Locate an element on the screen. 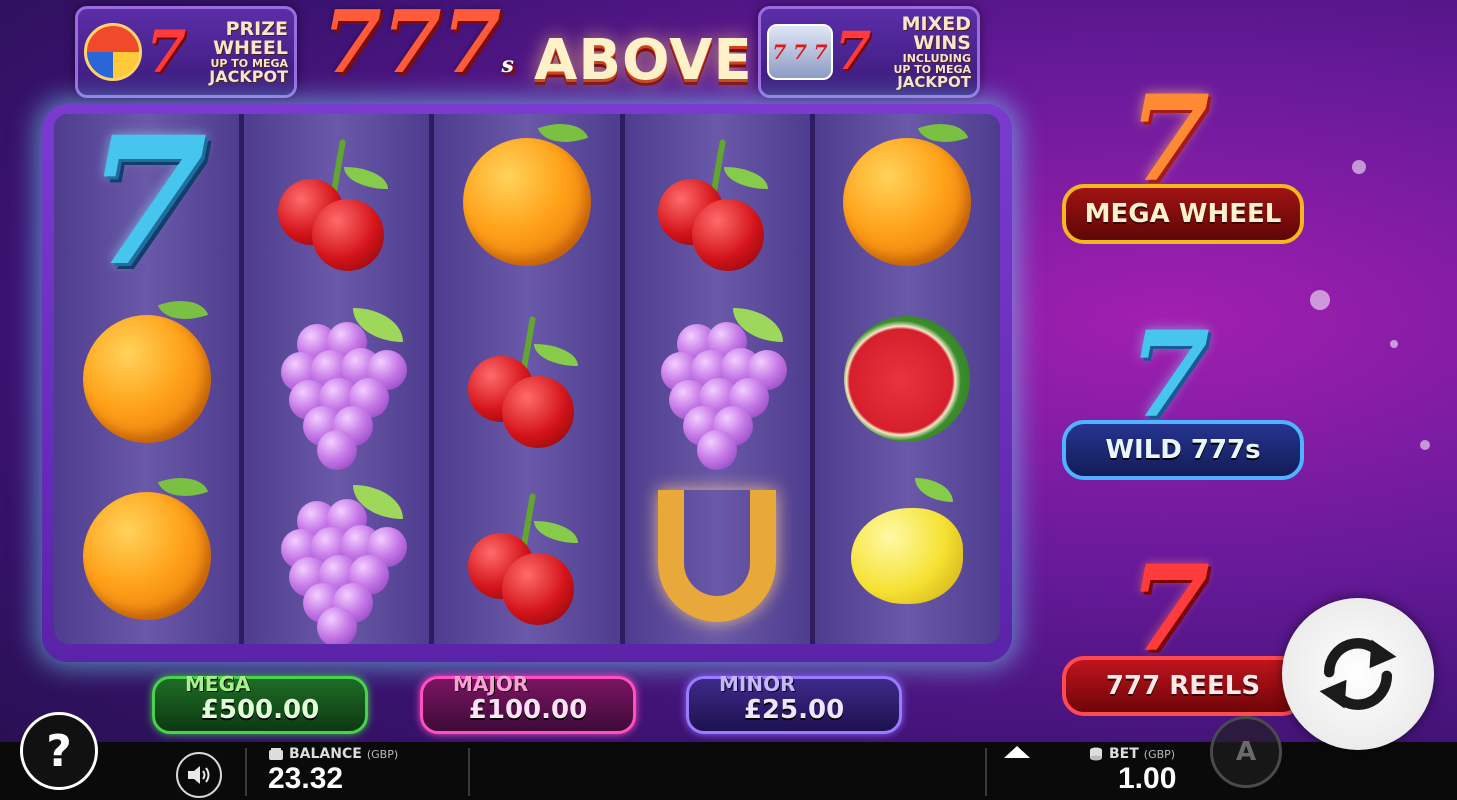 This screenshot has height=800, width=1457. spin-button is located at coordinates (1358, 674).